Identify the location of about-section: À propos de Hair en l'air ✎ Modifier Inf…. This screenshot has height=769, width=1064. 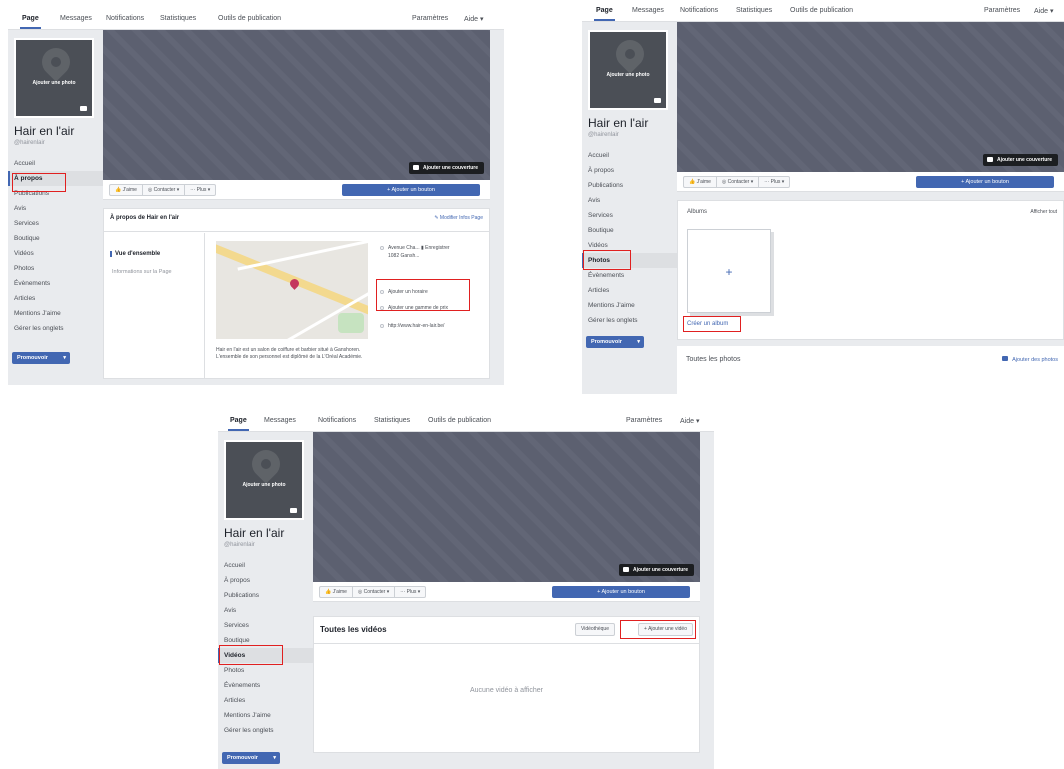
(296, 293).